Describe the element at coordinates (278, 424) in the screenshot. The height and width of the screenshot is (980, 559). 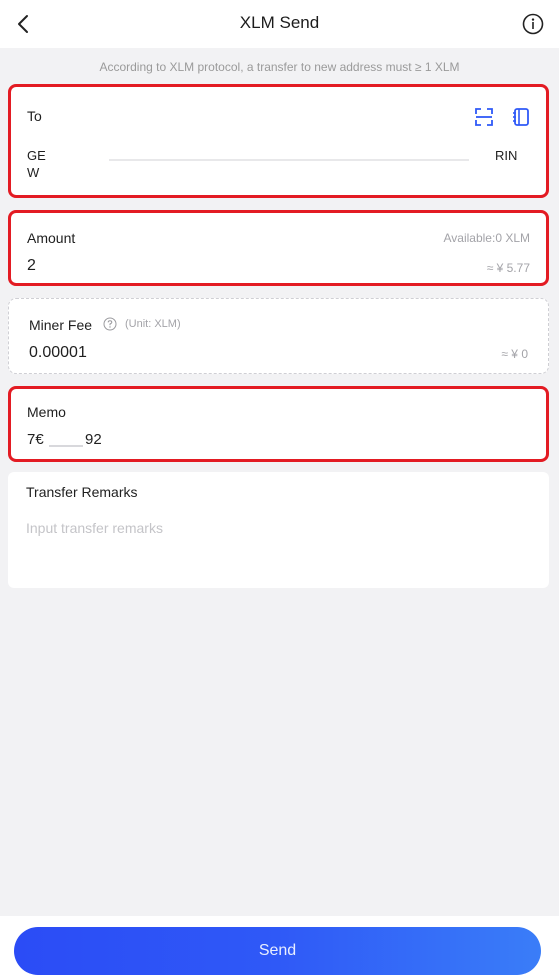
I see `memo-card: Memo 7€ 92` at that location.